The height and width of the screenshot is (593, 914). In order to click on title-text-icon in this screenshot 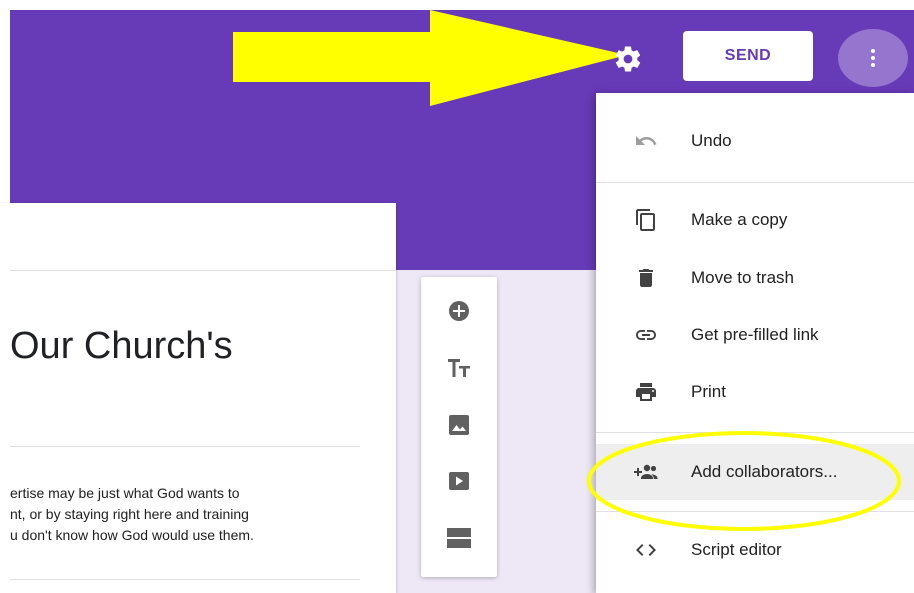, I will do `click(459, 368)`.